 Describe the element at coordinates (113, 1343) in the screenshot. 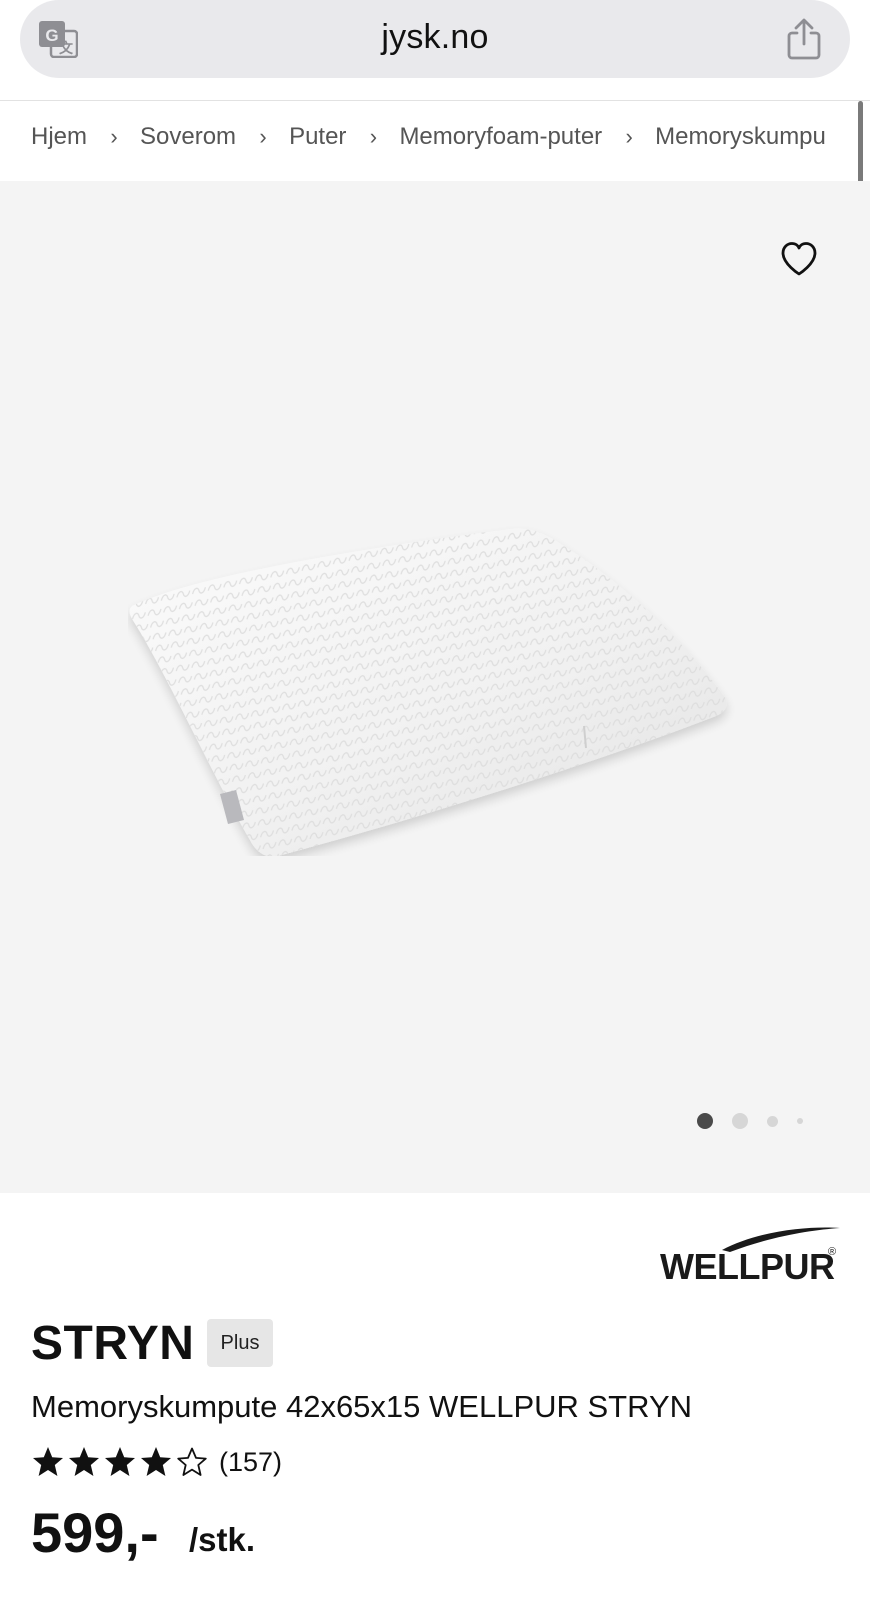

I see `product-title: STRYN` at that location.